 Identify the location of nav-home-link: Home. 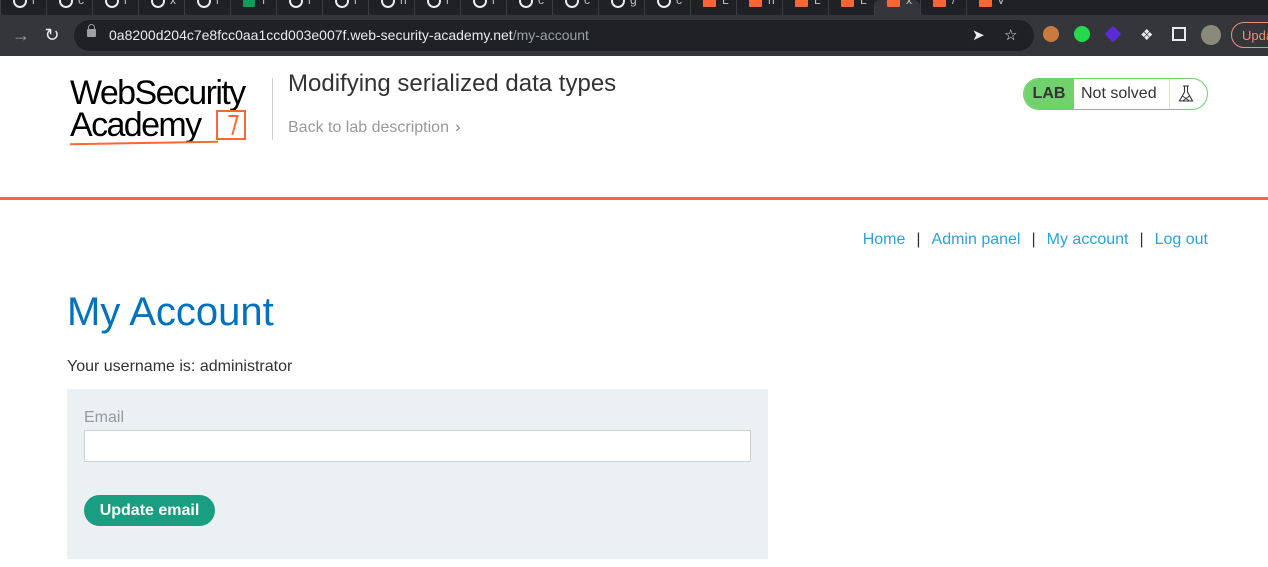
(884, 239).